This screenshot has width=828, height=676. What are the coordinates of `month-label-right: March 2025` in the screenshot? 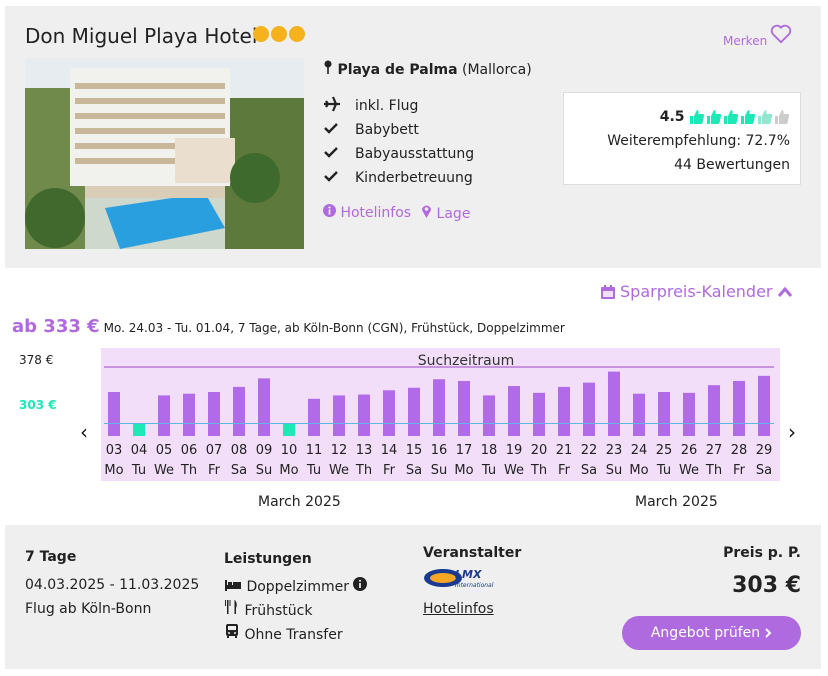 It's located at (676, 502).